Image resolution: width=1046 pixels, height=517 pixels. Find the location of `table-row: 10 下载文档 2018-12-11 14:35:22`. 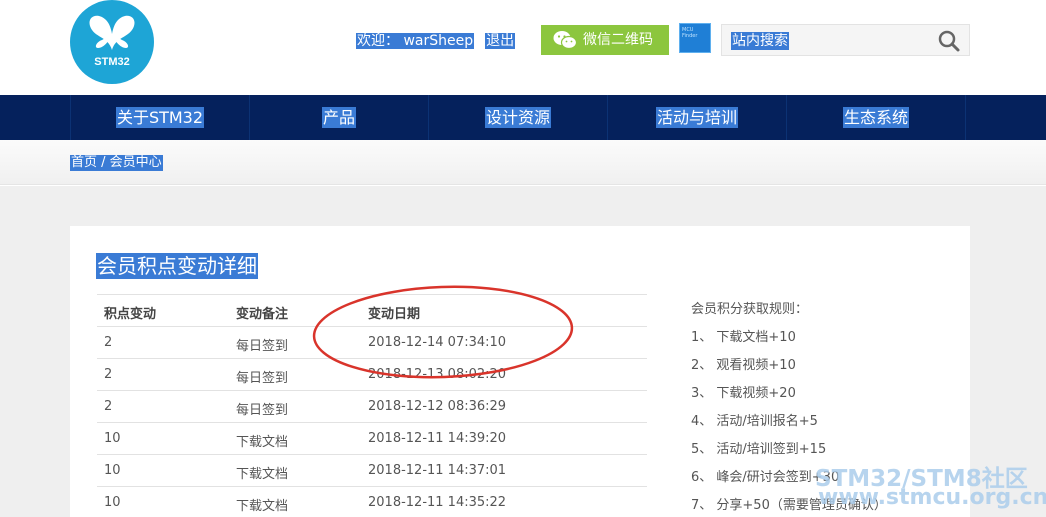

table-row: 10 下载文档 2018-12-11 14:35:22 is located at coordinates (372, 501).